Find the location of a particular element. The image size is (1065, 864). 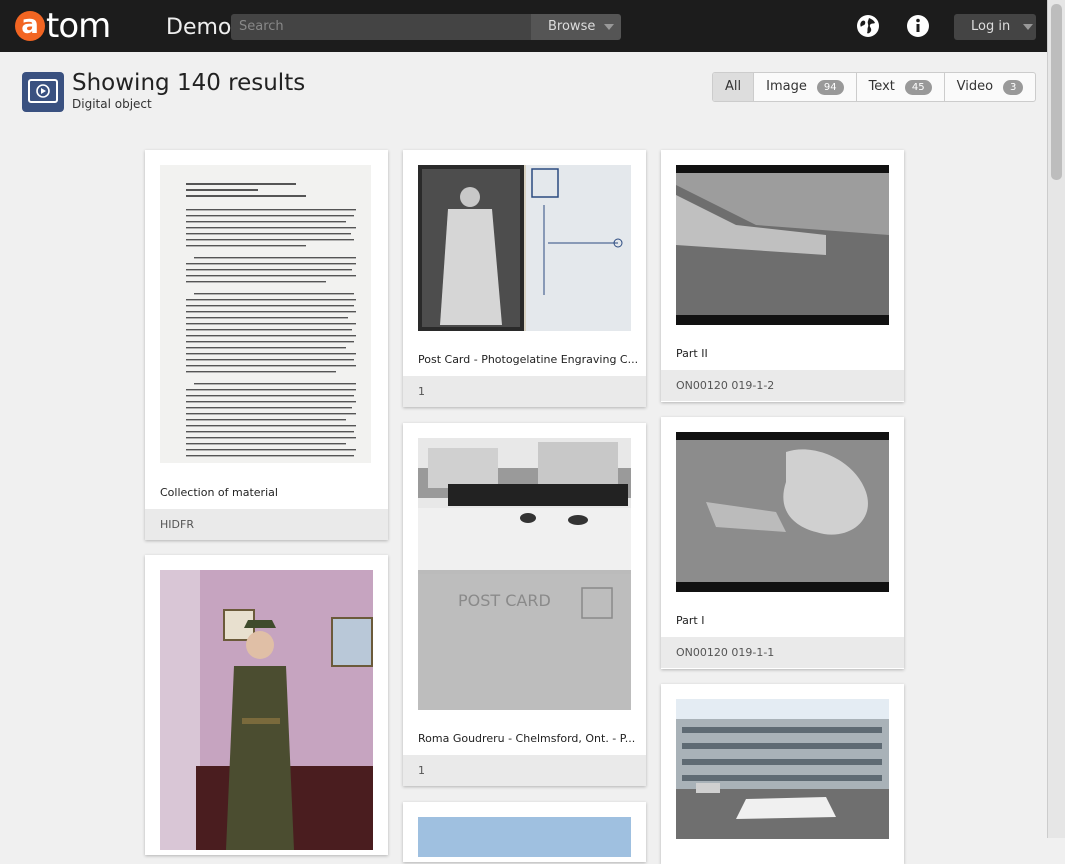

logo-text: tom is located at coordinates (78, 26).